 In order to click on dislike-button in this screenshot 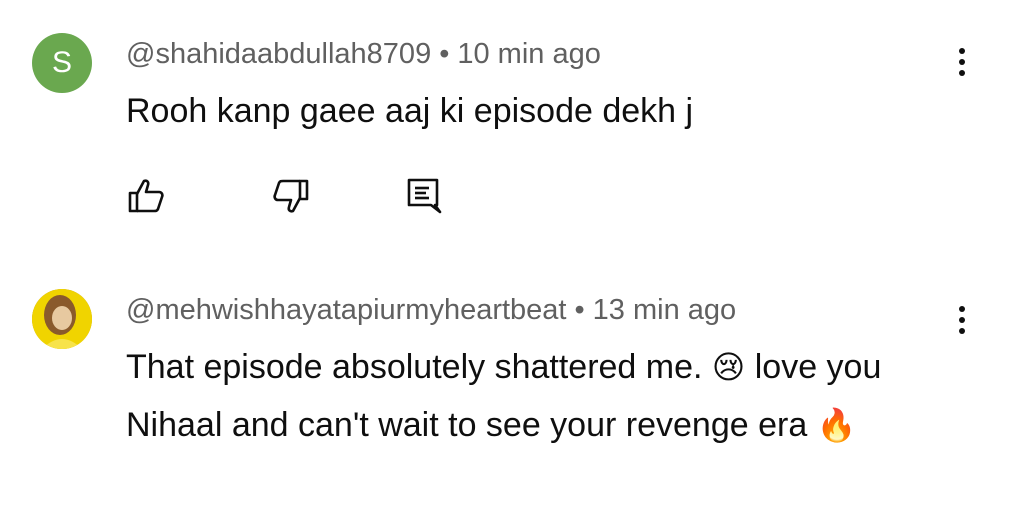, I will do `click(291, 196)`.